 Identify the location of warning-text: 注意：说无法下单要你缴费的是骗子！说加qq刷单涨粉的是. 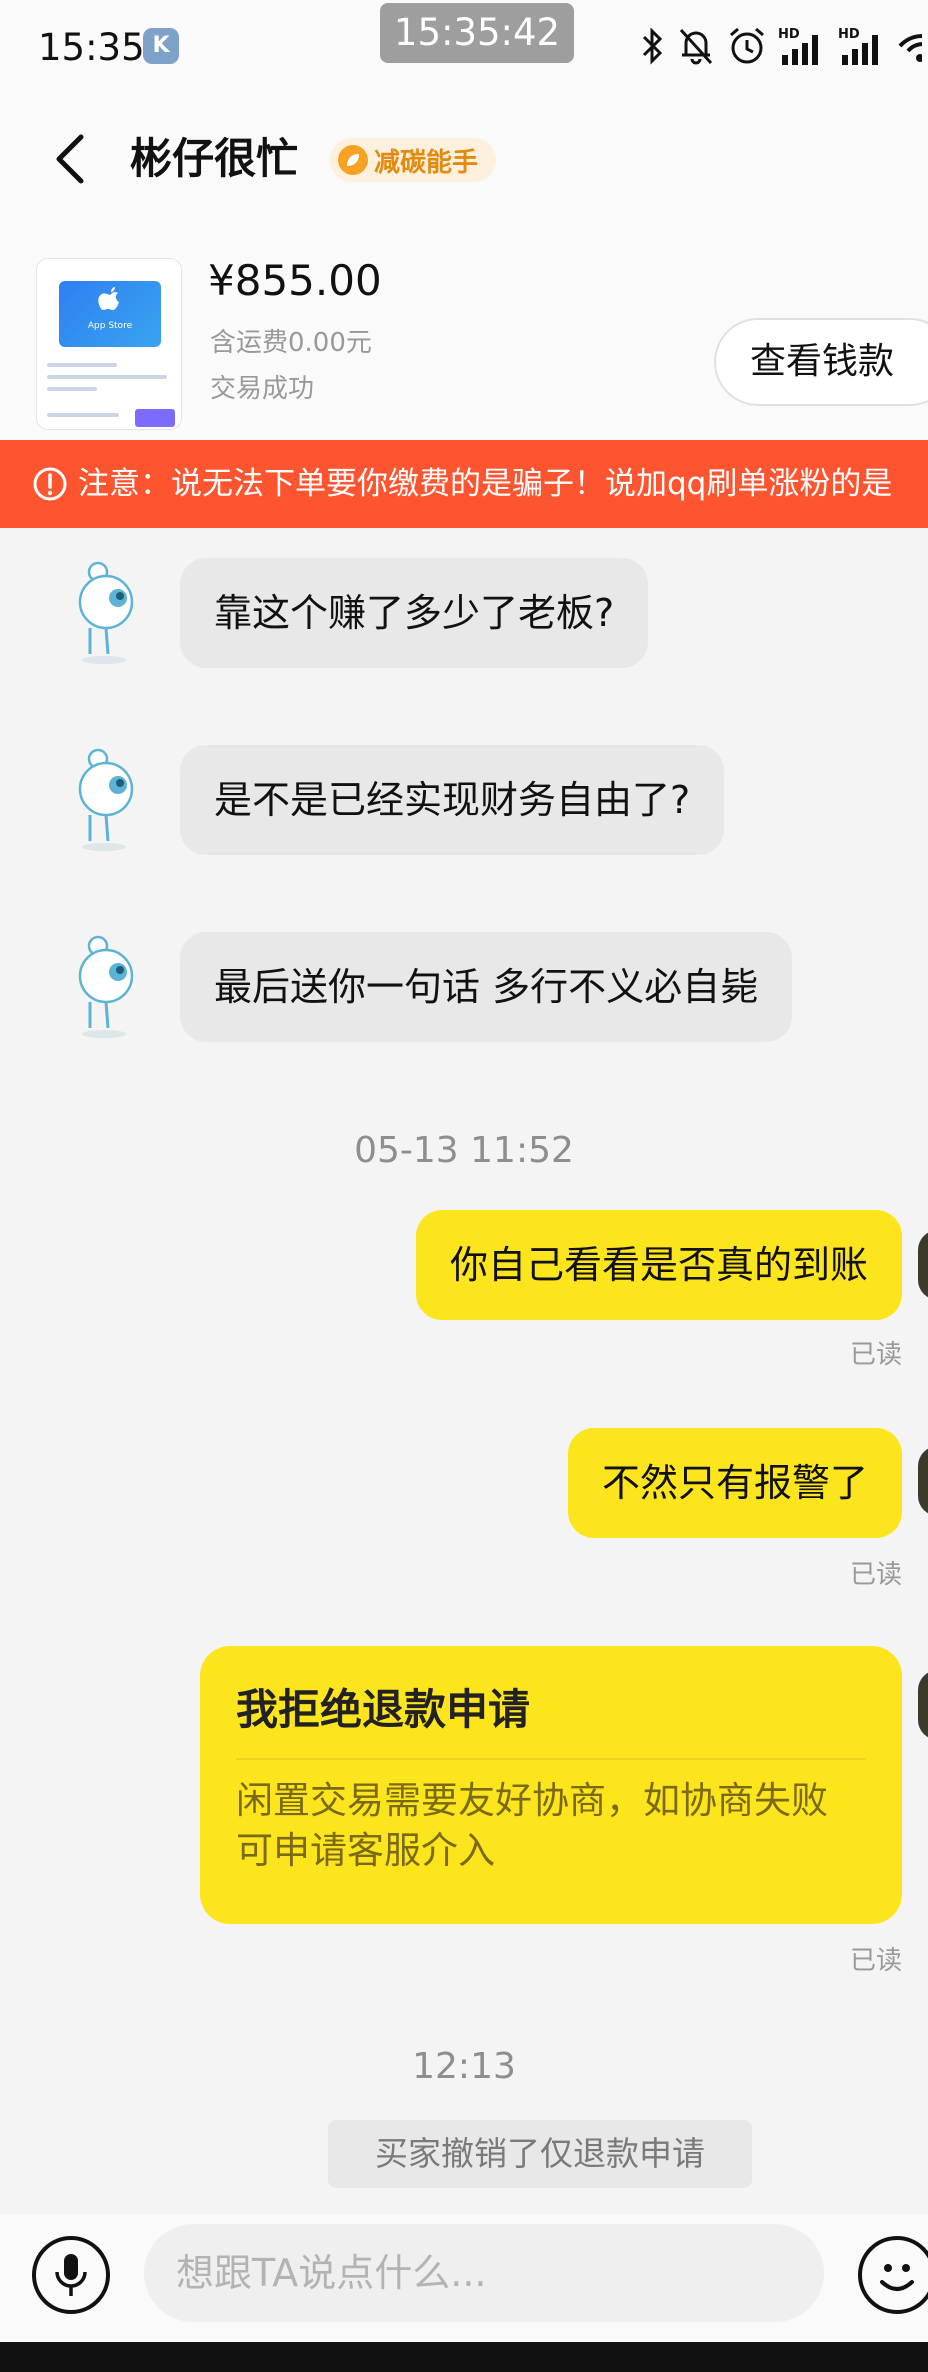
(485, 484).